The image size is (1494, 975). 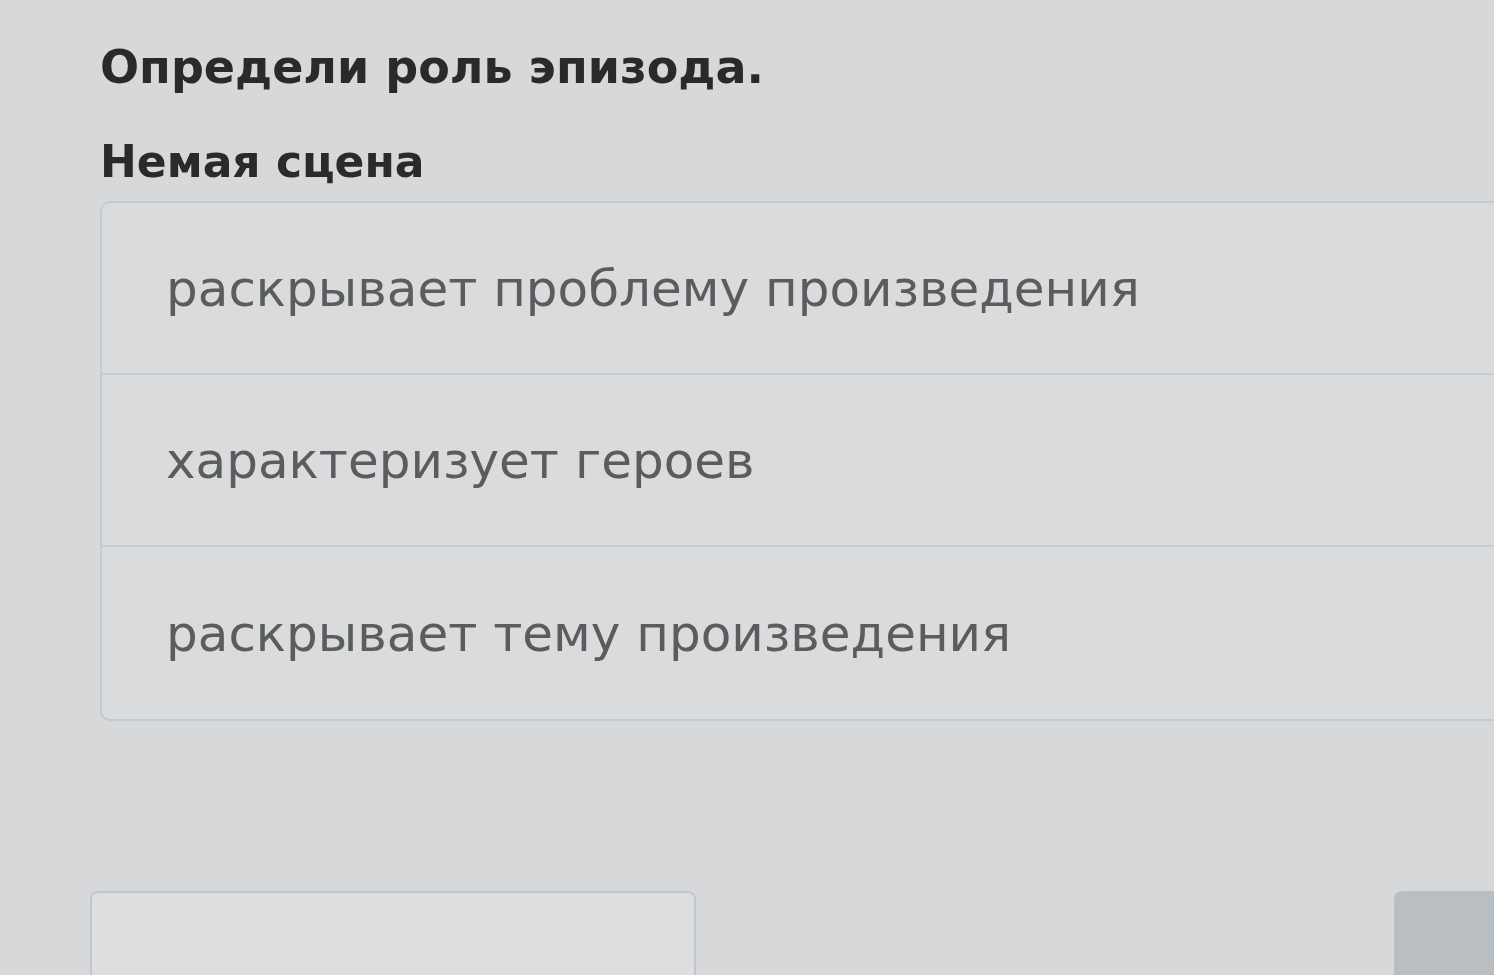 What do you see at coordinates (393, 933) in the screenshot?
I see `secondary-button` at bounding box center [393, 933].